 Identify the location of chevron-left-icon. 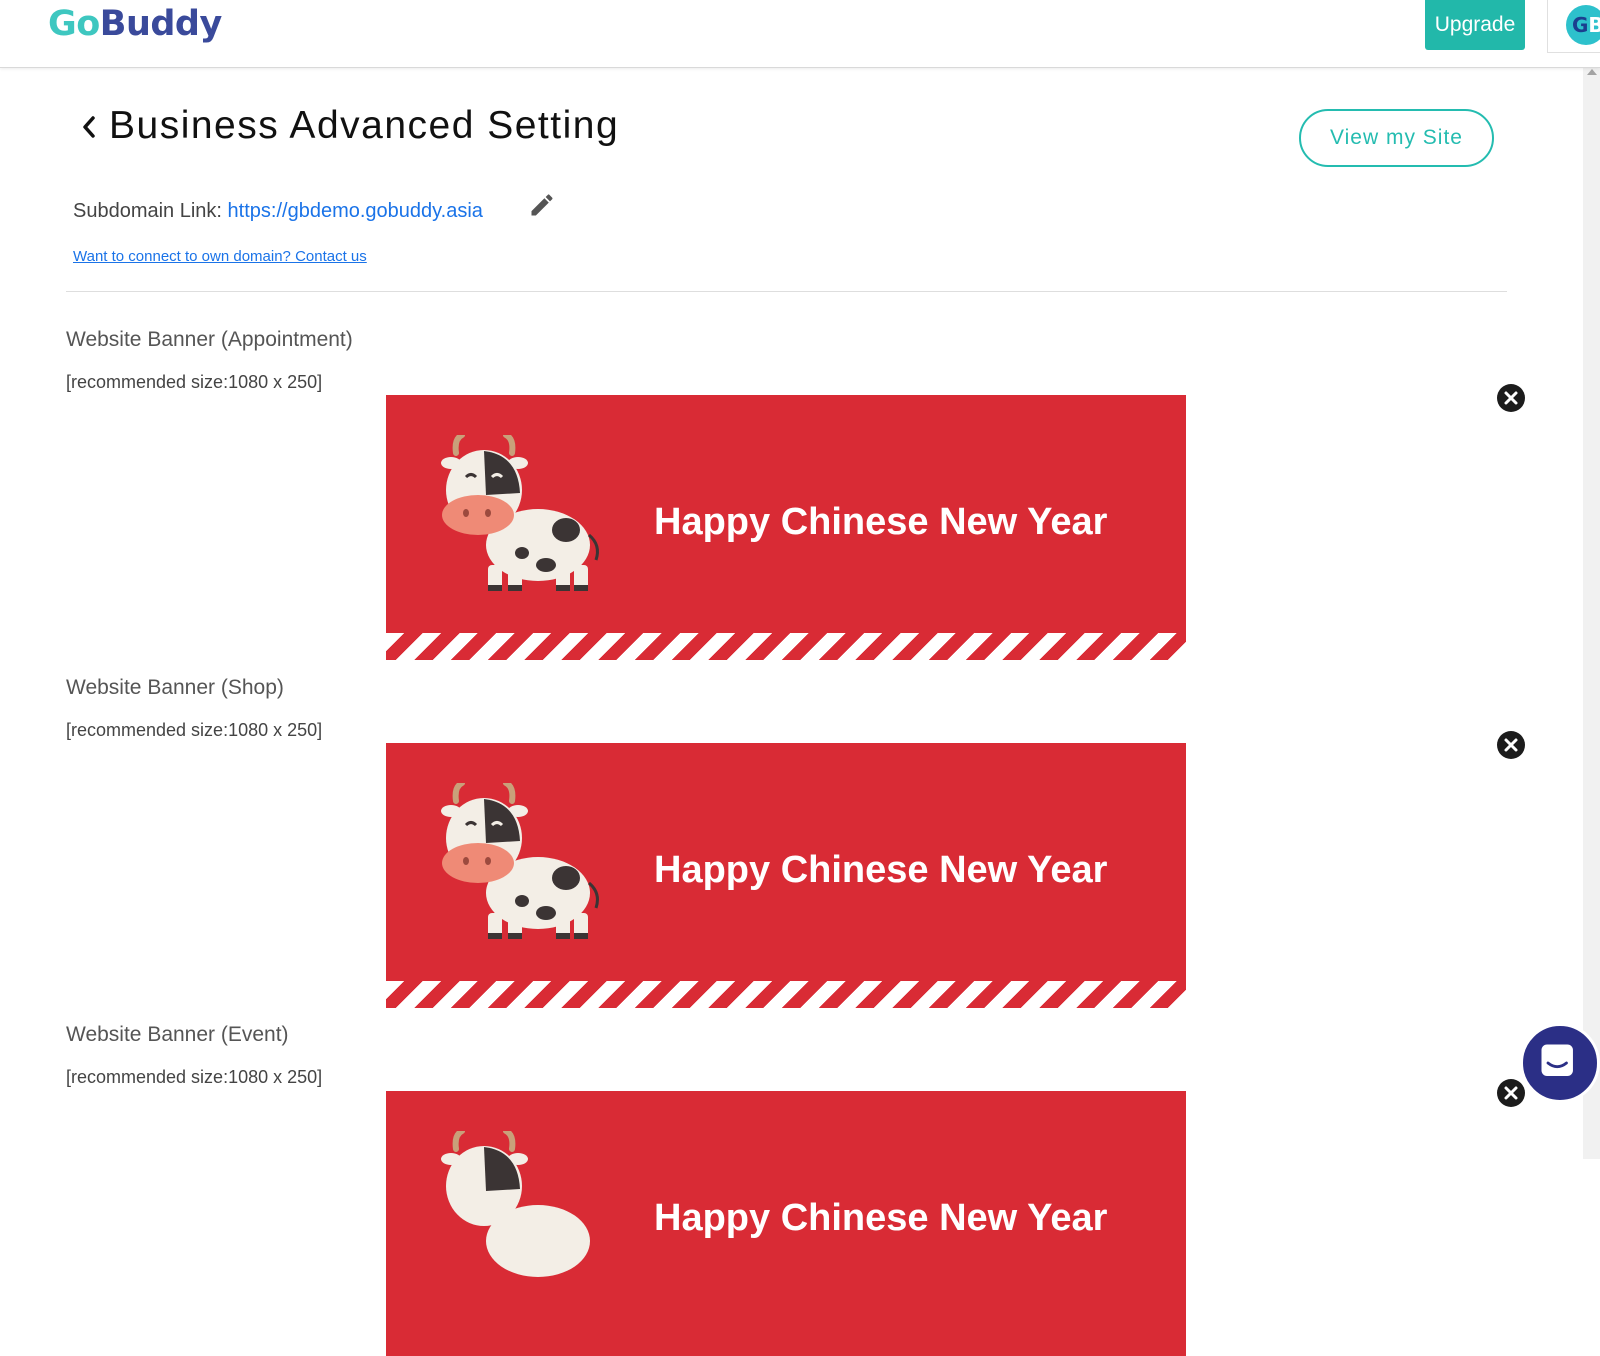
(90, 127).